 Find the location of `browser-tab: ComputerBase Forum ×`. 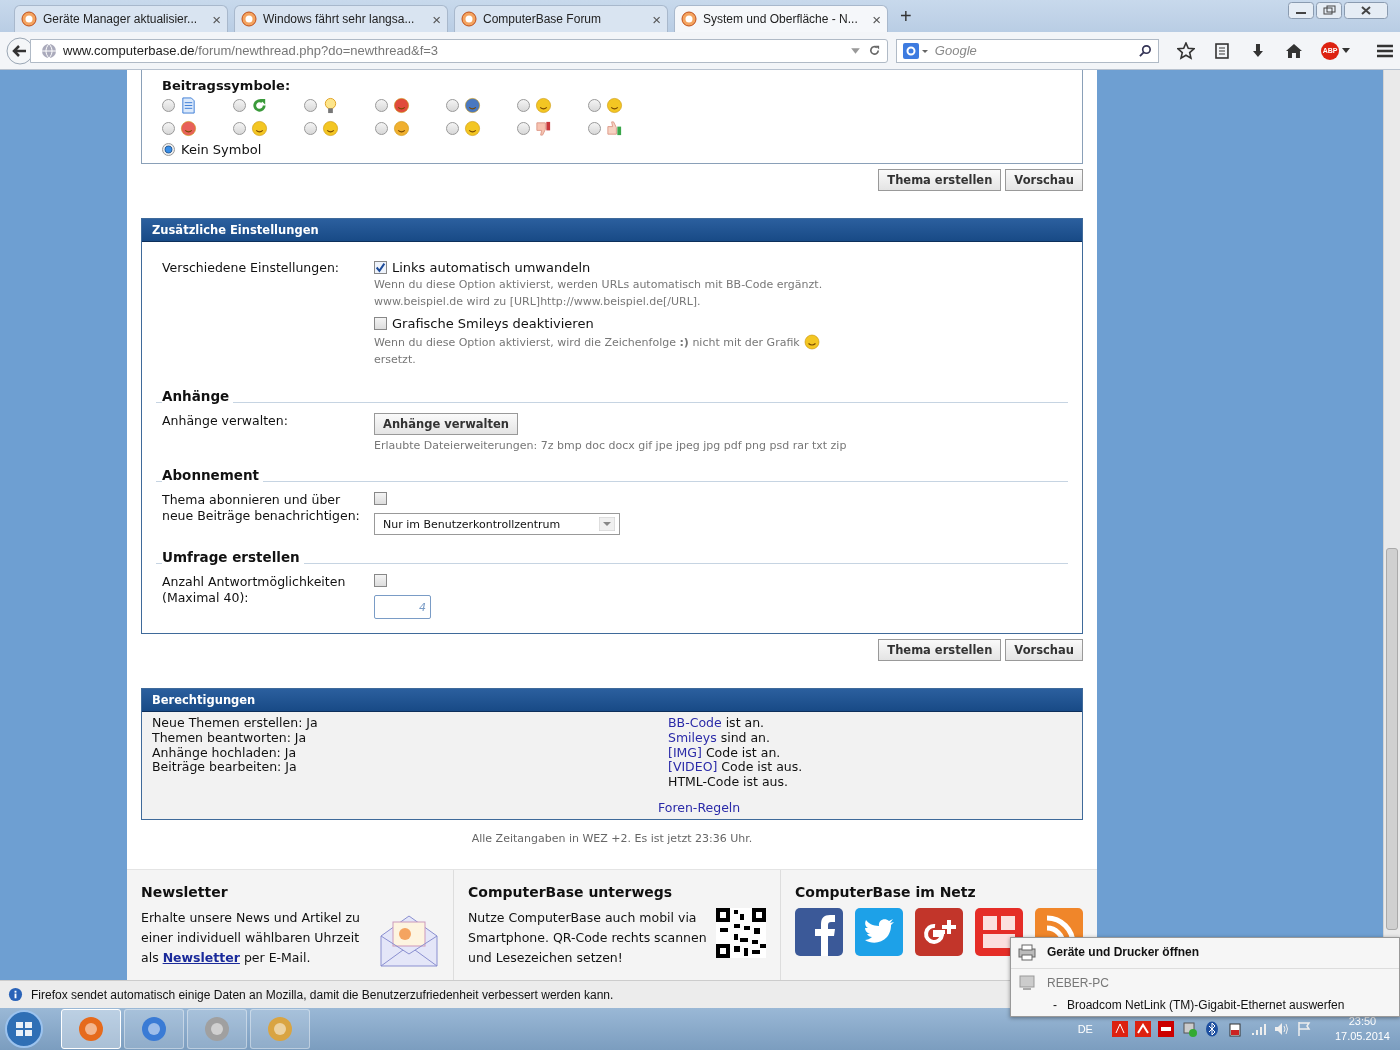

browser-tab: ComputerBase Forum × is located at coordinates (561, 18).